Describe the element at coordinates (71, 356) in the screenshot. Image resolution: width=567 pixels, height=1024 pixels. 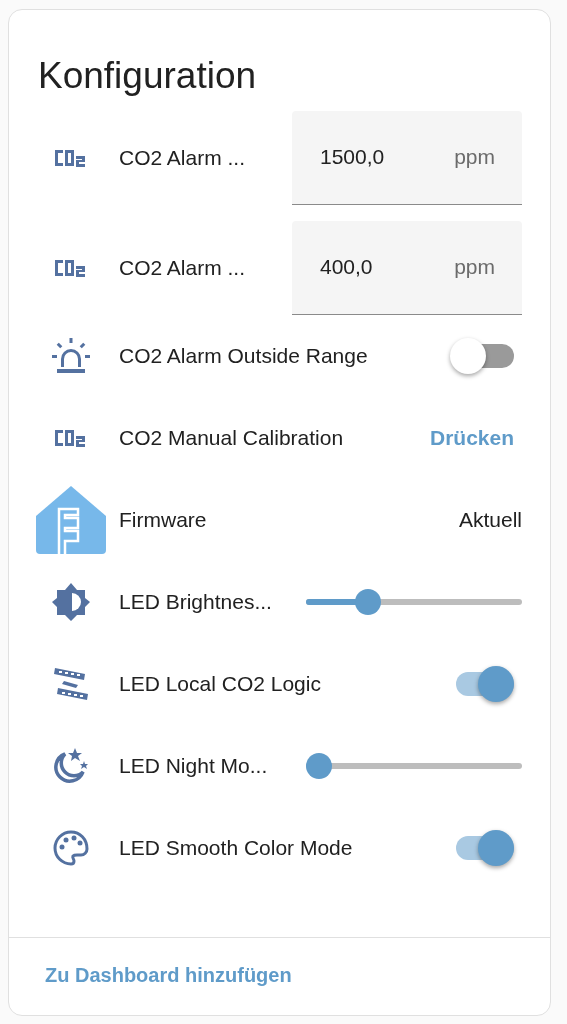
I see `alarm-light-icon` at that location.